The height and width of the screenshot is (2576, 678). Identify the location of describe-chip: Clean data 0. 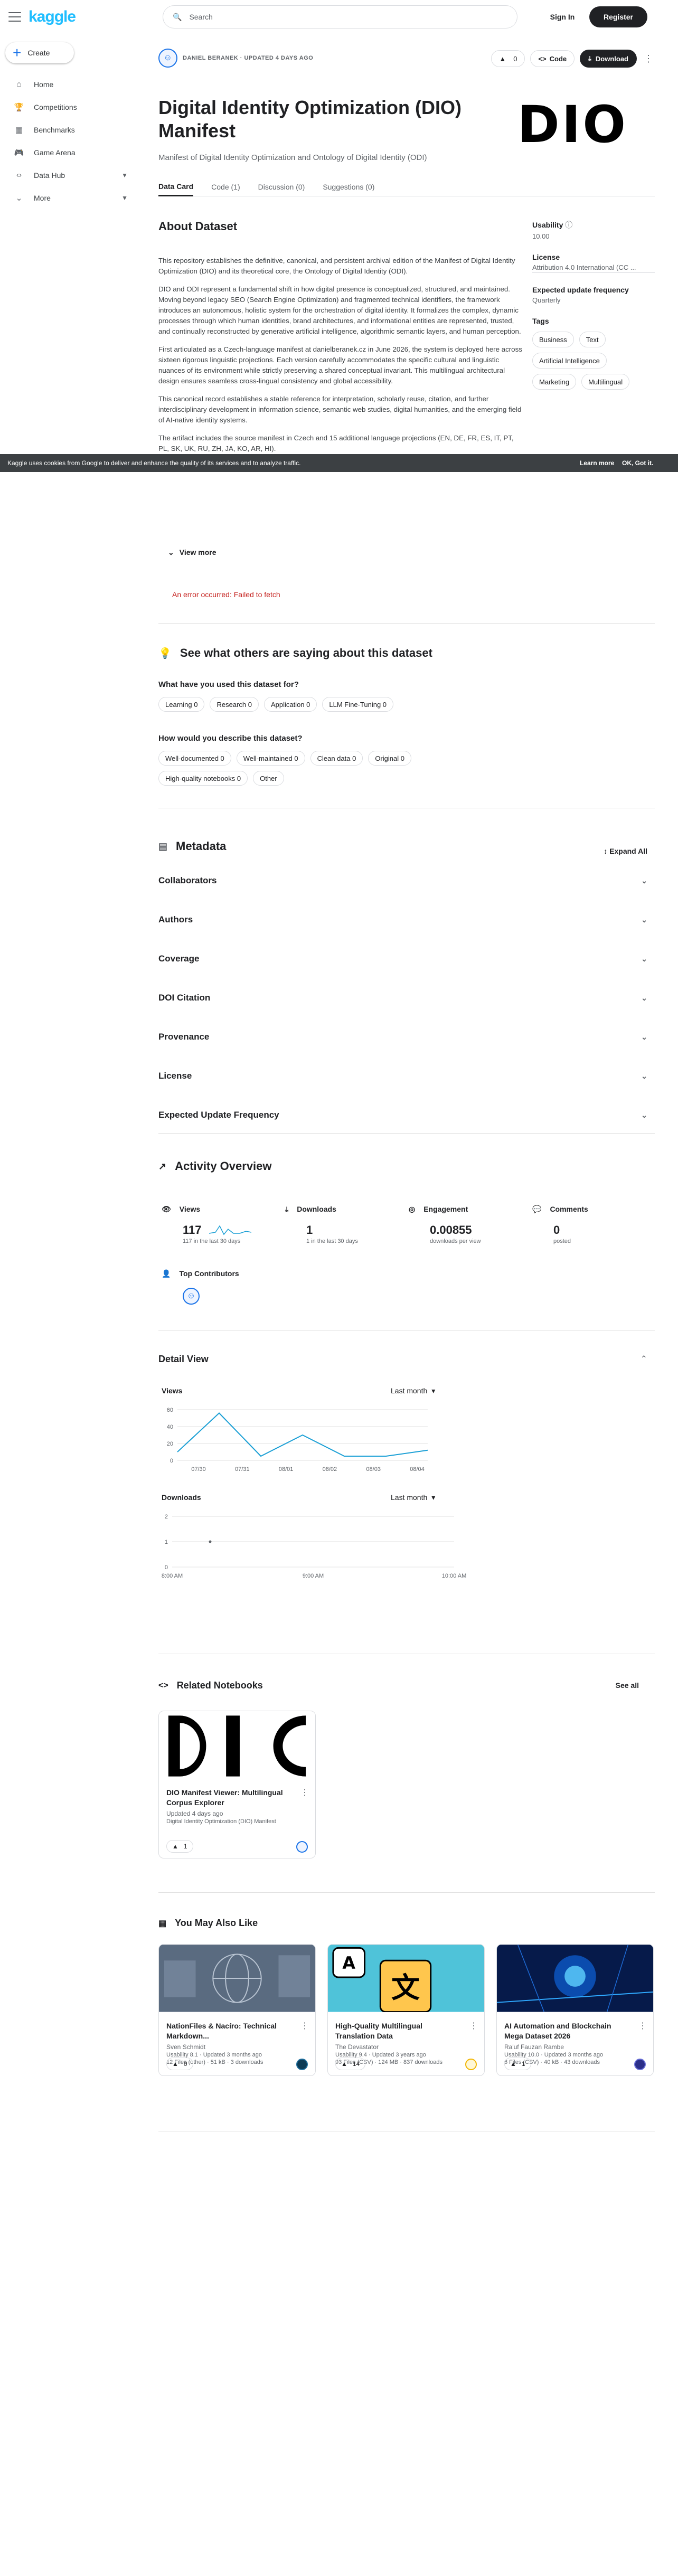
(337, 758).